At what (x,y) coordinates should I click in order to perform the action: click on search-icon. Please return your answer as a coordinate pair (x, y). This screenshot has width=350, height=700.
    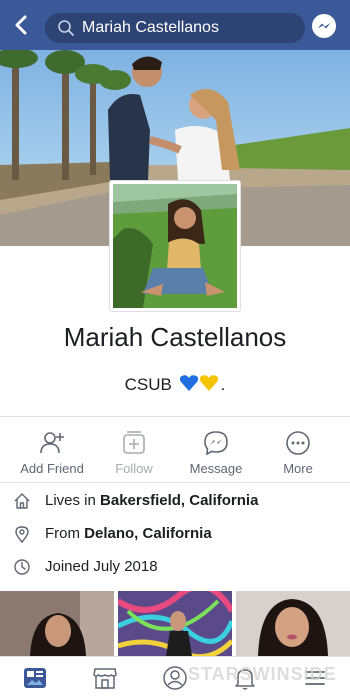
    Looking at the image, I should click on (66, 28).